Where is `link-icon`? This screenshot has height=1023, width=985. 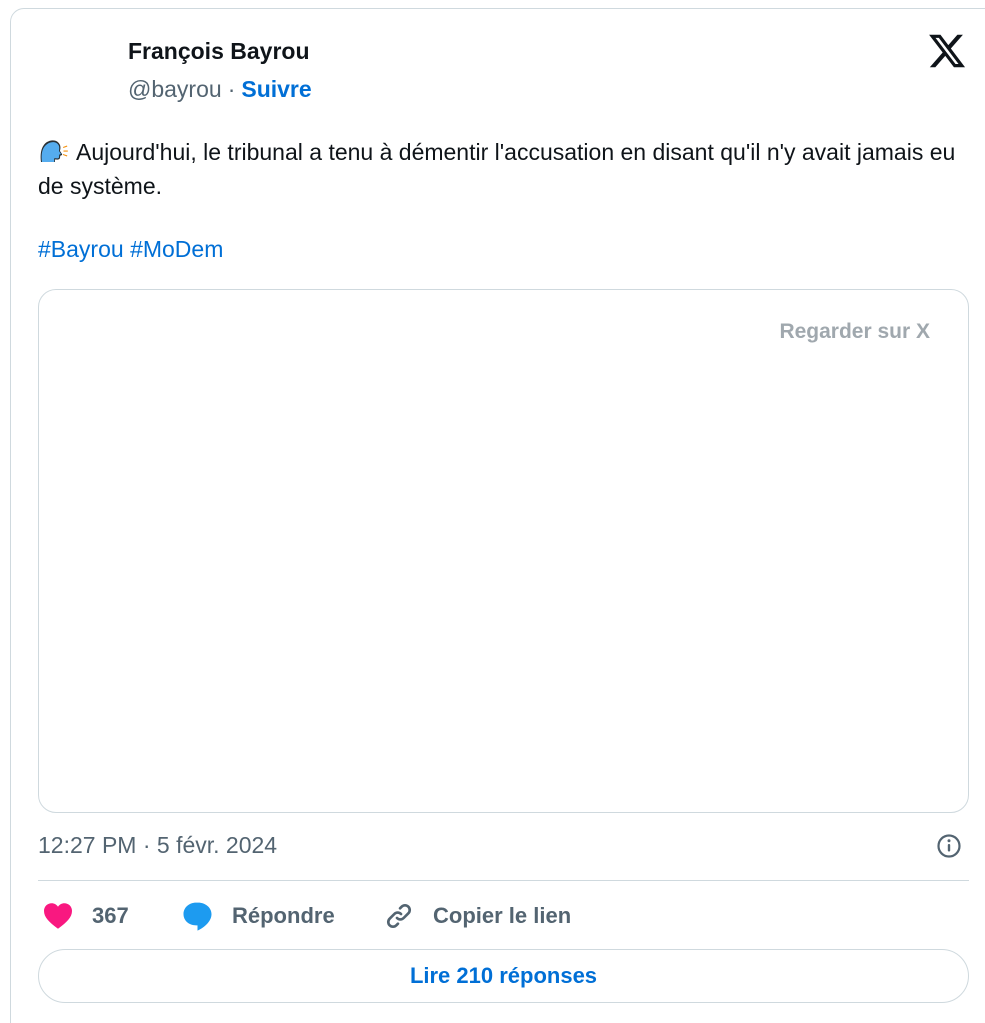 link-icon is located at coordinates (399, 916).